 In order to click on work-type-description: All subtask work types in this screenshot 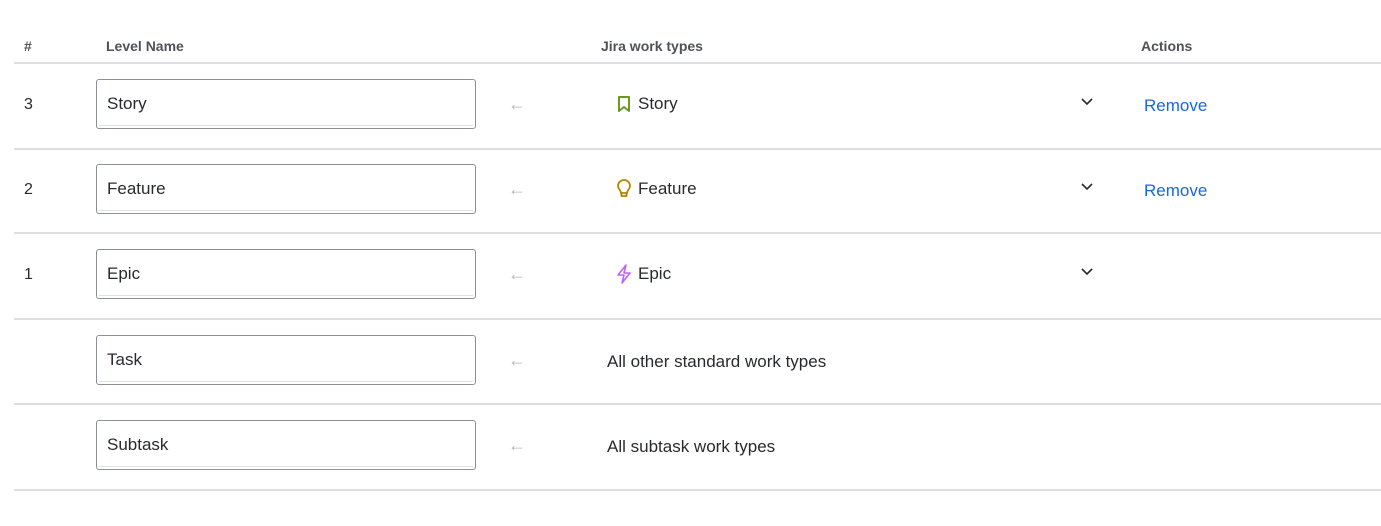, I will do `click(691, 446)`.